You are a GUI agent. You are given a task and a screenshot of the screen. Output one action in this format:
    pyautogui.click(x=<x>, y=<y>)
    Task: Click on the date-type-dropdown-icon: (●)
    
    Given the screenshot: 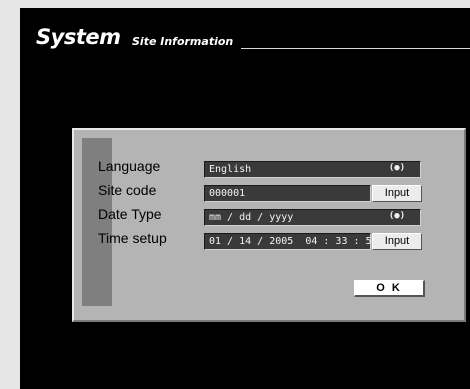 What is the action you would take?
    pyautogui.click(x=397, y=216)
    